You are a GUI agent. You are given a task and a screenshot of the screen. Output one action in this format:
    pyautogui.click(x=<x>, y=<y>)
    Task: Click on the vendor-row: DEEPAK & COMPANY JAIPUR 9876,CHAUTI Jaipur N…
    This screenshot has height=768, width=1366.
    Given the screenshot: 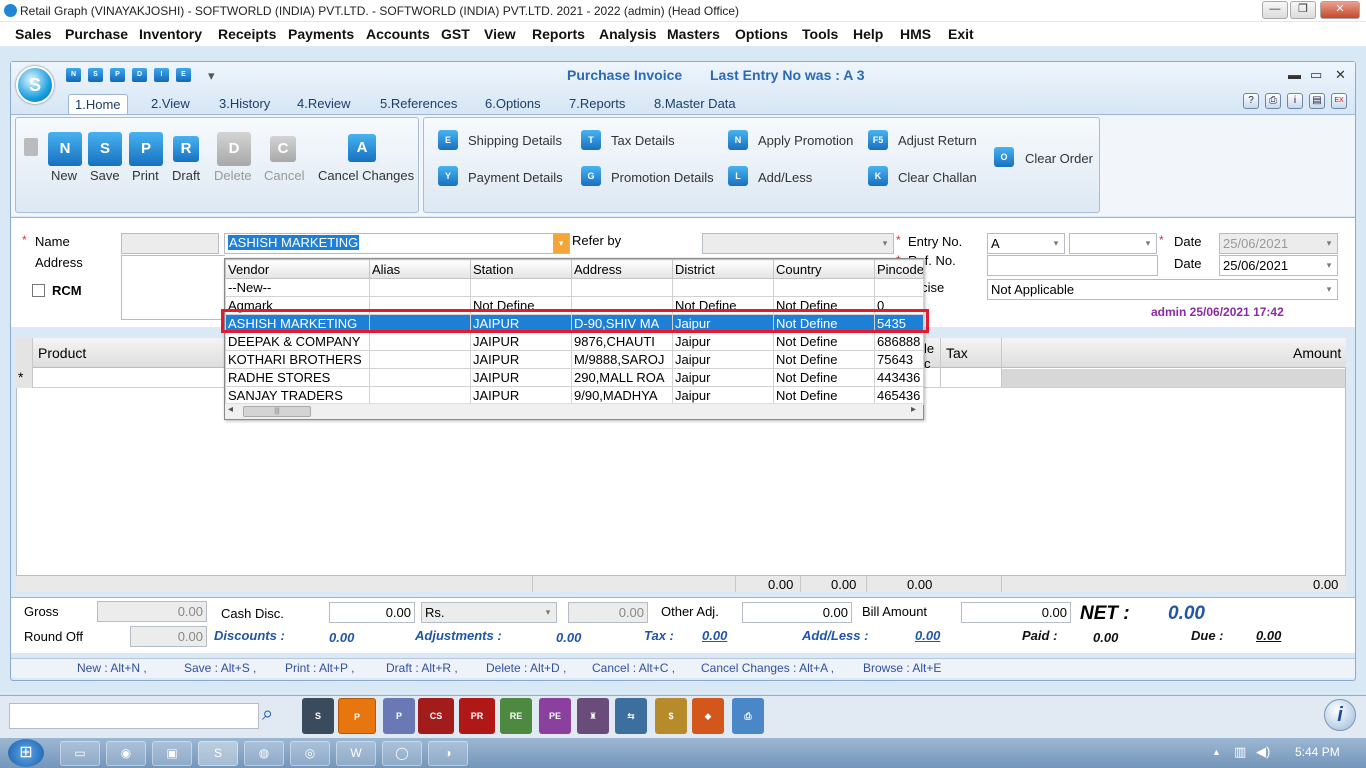 What is the action you would take?
    pyautogui.click(x=574, y=341)
    